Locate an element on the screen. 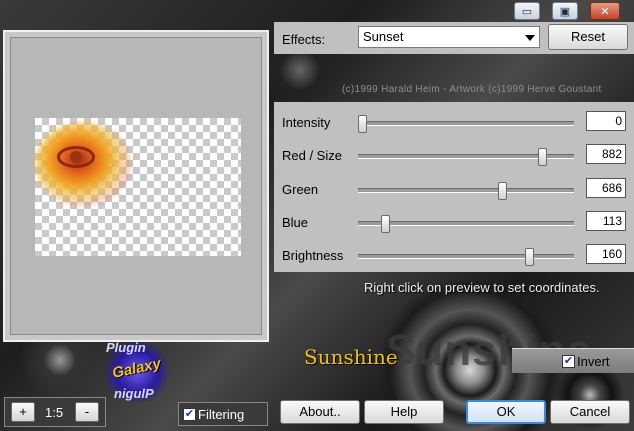 This screenshot has height=431, width=634. slider-value-field: 113 is located at coordinates (606, 221).